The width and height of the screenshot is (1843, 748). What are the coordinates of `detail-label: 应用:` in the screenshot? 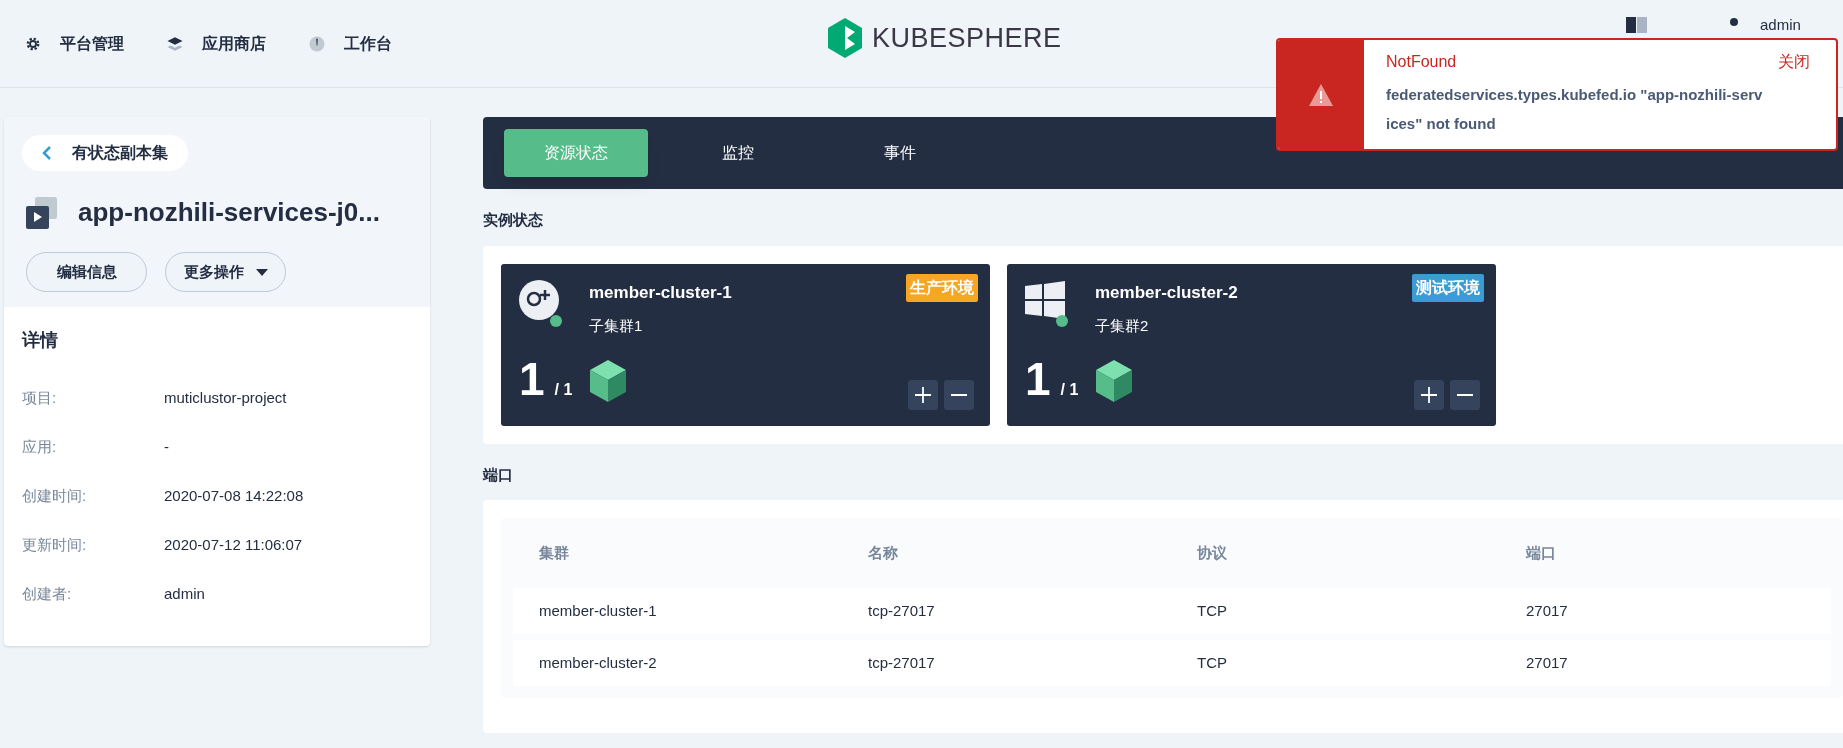 It's located at (40, 447).